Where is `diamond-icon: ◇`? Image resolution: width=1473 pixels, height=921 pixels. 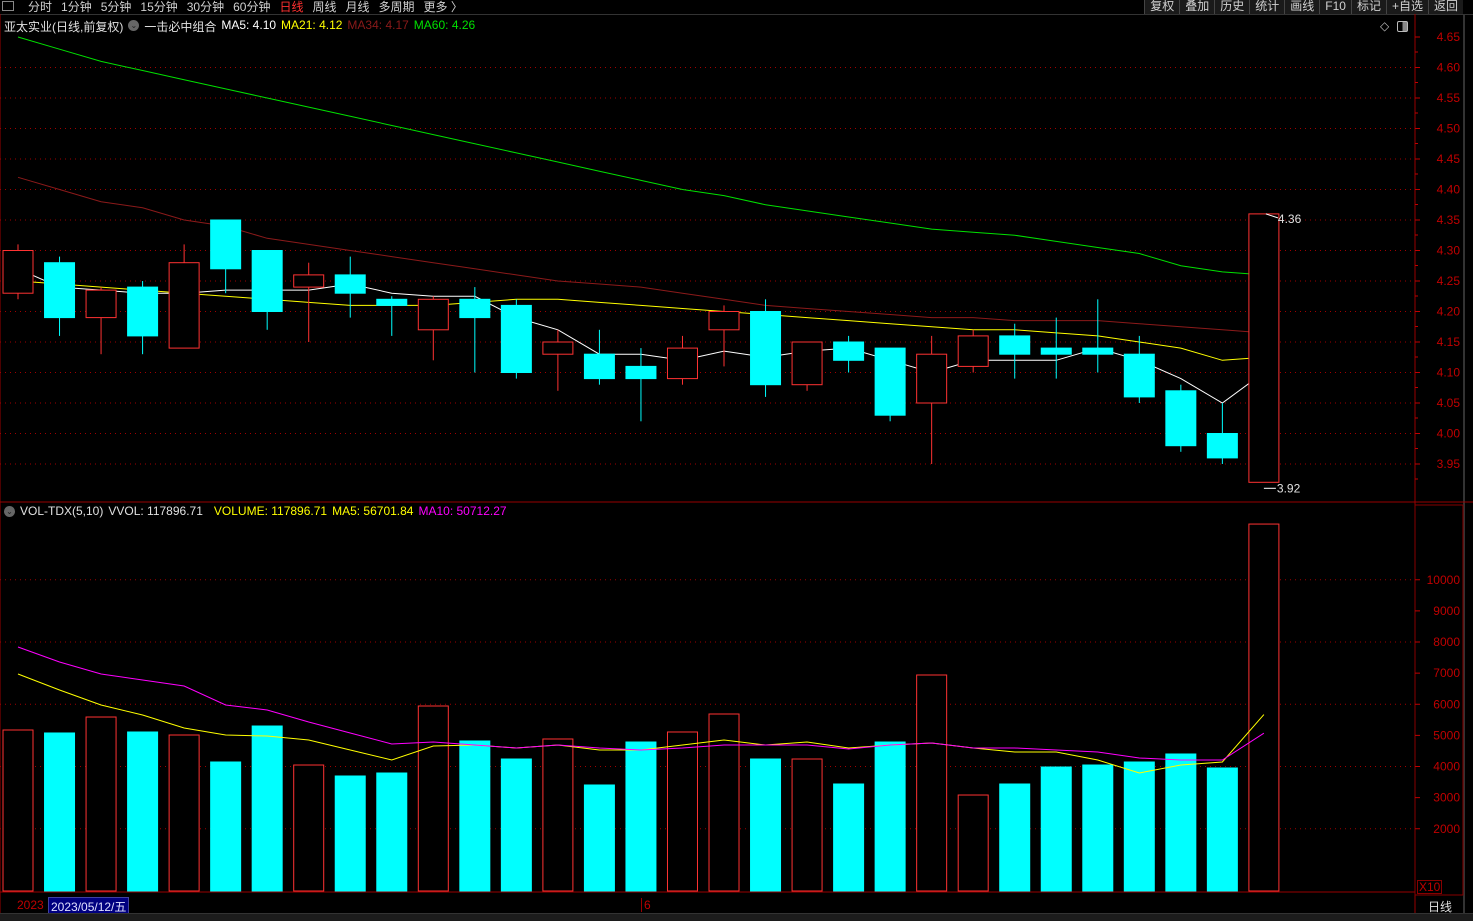
diamond-icon: ◇ is located at coordinates (1384, 26).